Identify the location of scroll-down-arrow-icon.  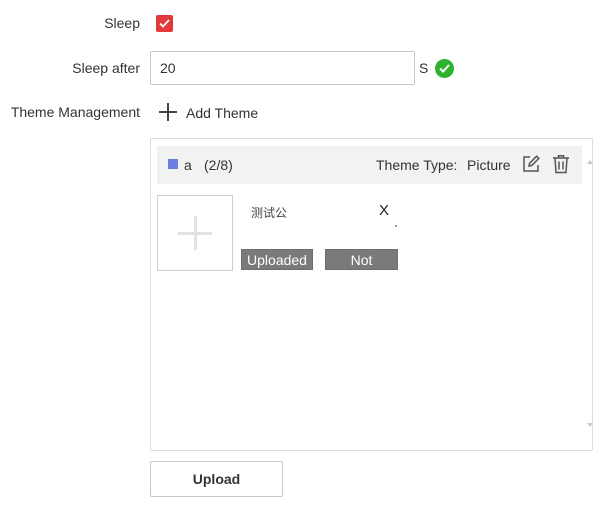
(590, 425).